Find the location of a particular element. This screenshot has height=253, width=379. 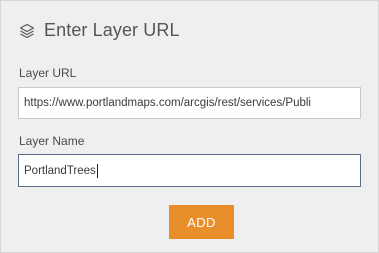

layer-name-input: PortlandTrees is located at coordinates (189, 170).